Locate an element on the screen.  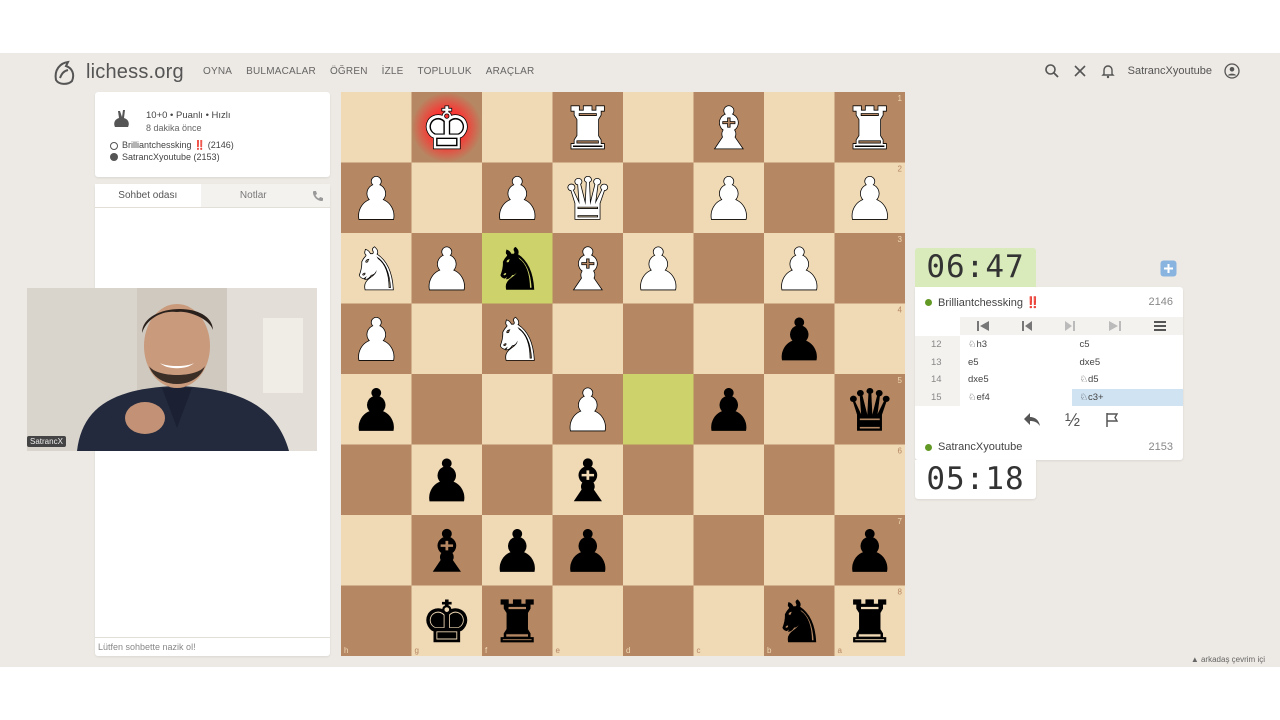
square-g2 is located at coordinates (447, 198).